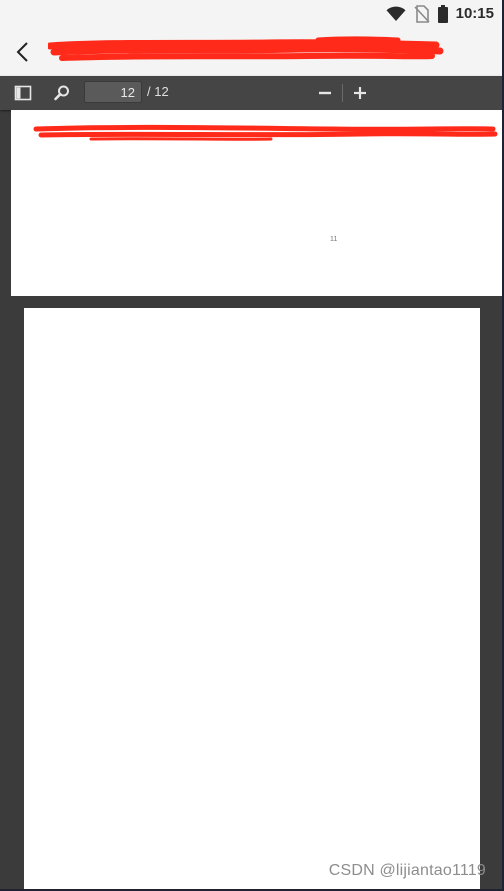 This screenshot has height=891, width=504. Describe the element at coordinates (246, 48) in the screenshot. I see `title-redaction` at that location.